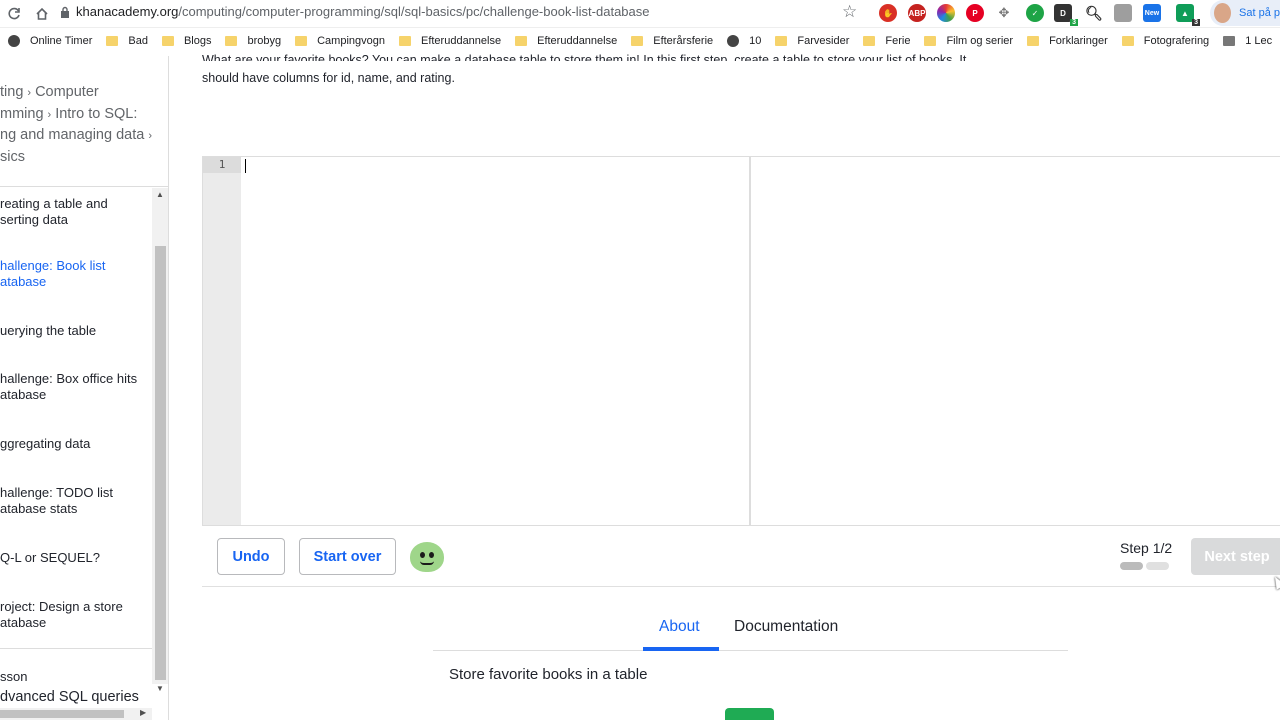  Describe the element at coordinates (548, 674) in the screenshot. I see `about-description: Store favorite books in a table` at that location.